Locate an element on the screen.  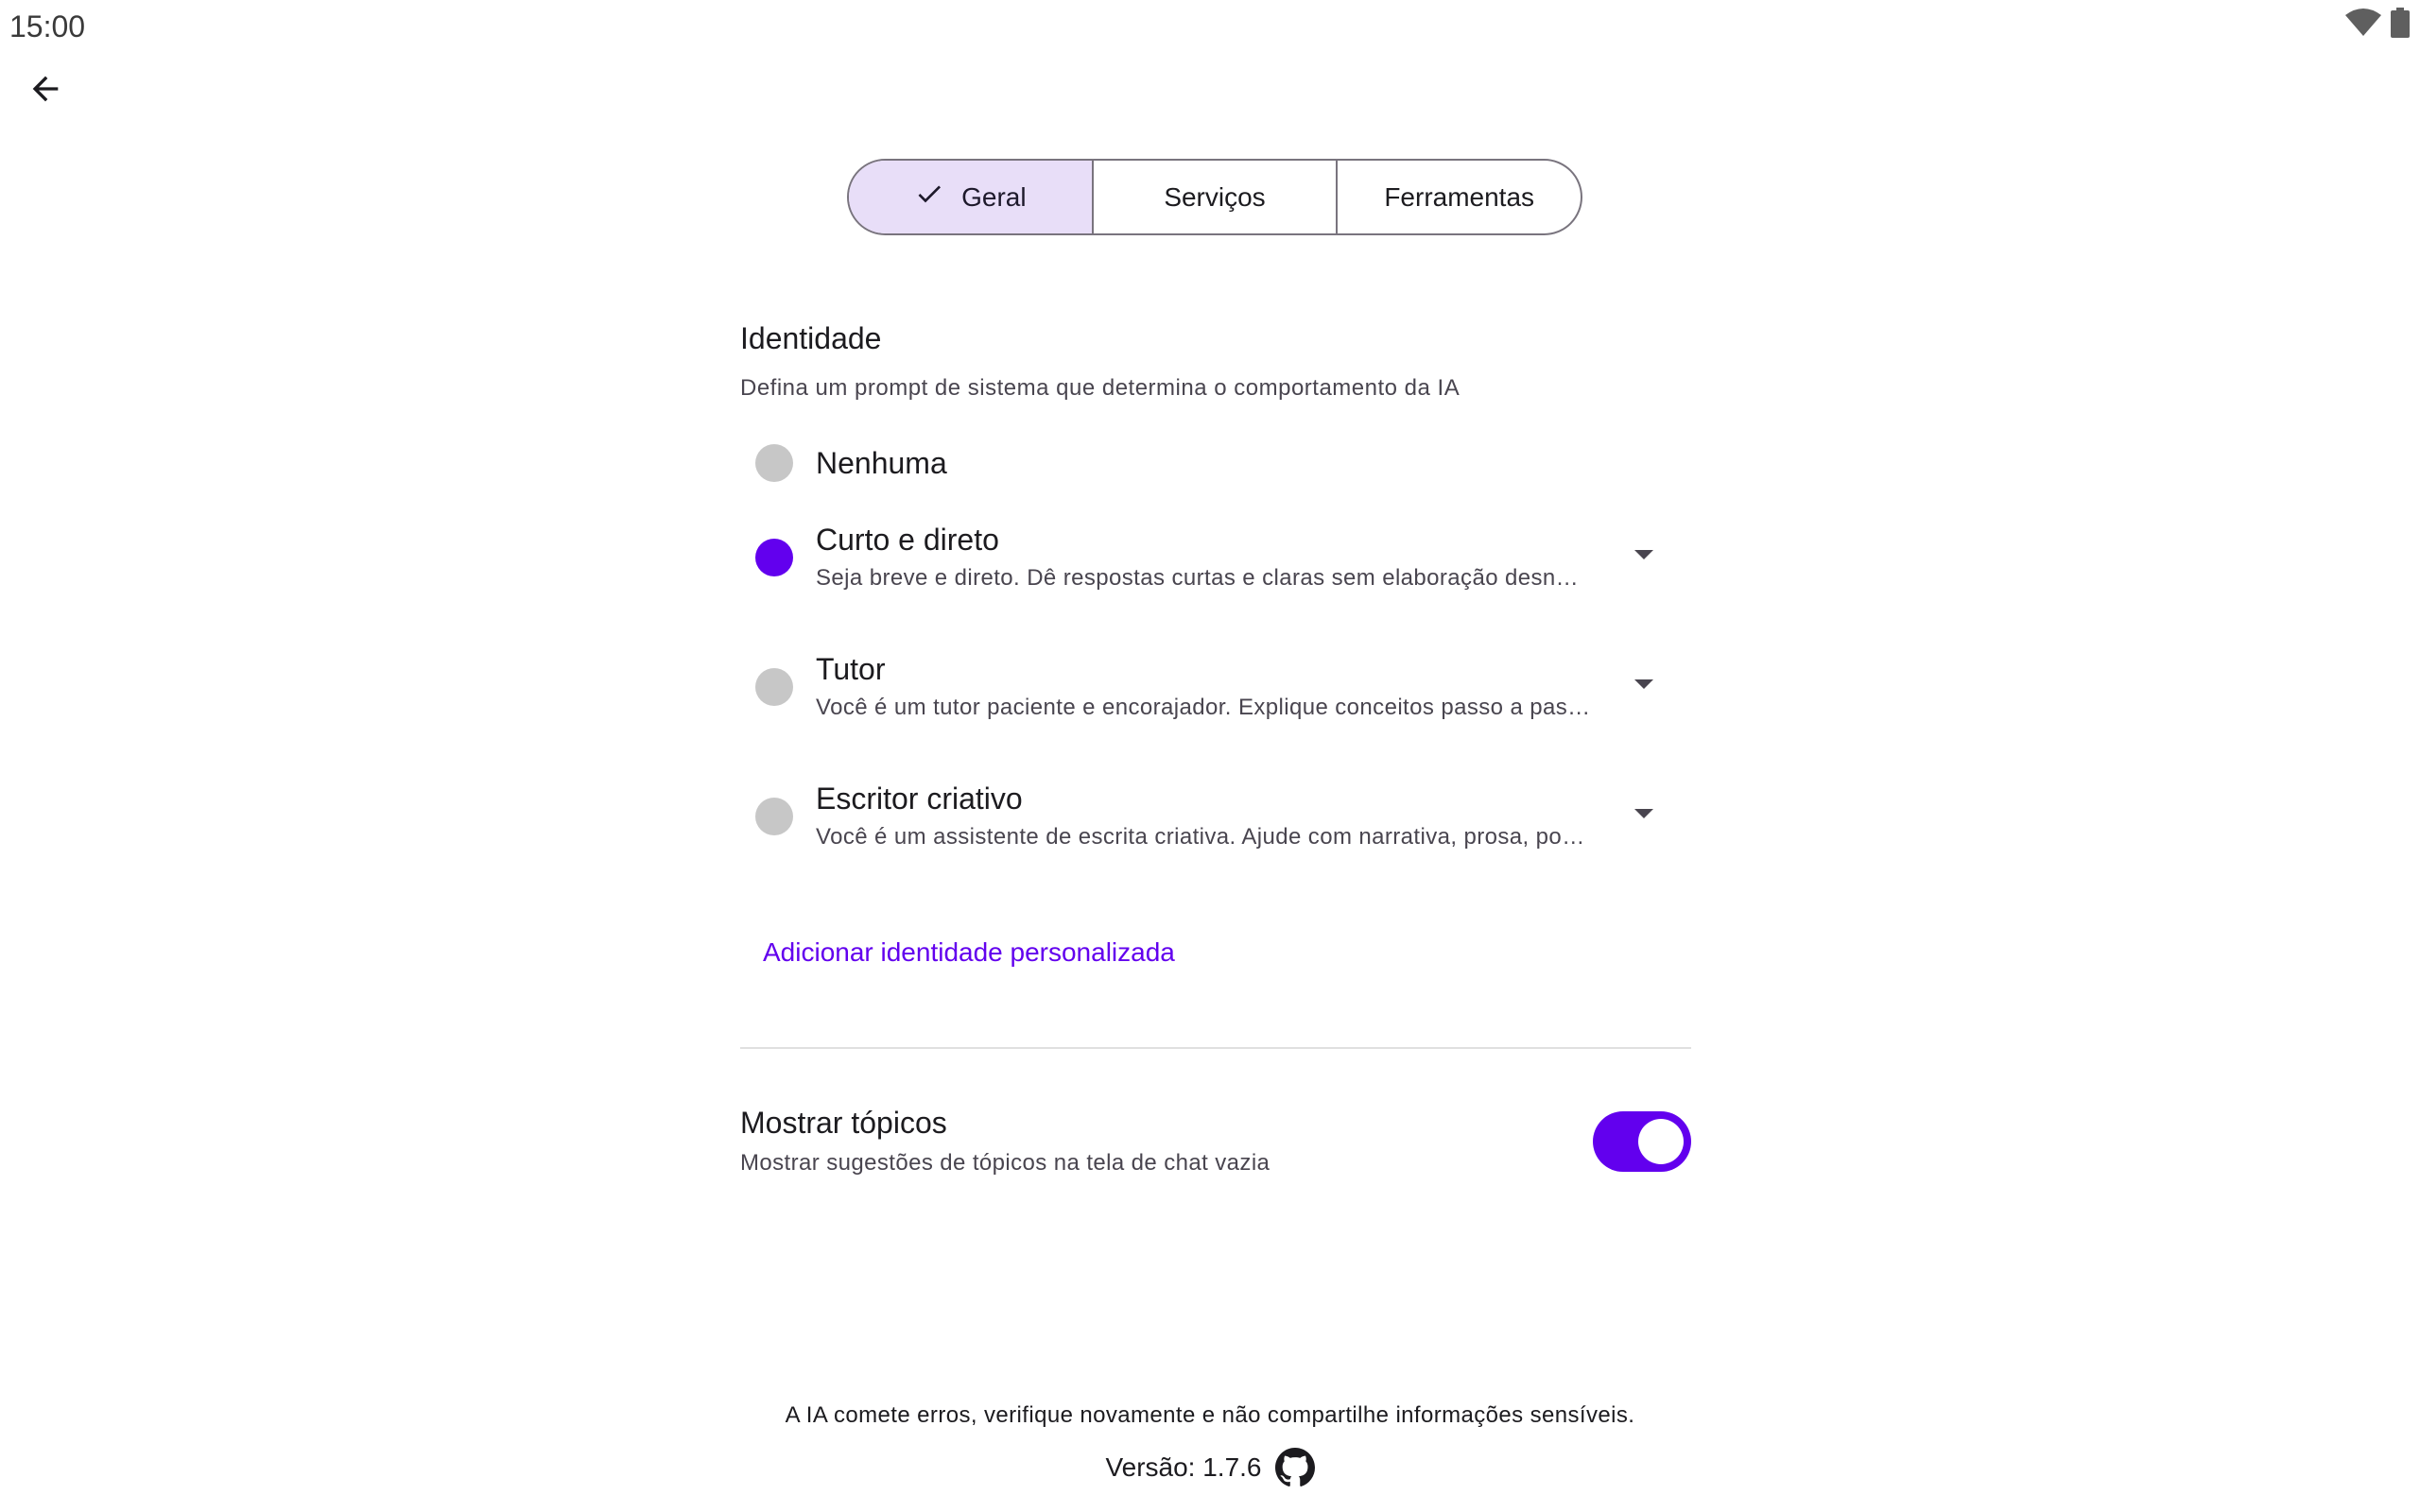
wifi-icon is located at coordinates (2363, 25).